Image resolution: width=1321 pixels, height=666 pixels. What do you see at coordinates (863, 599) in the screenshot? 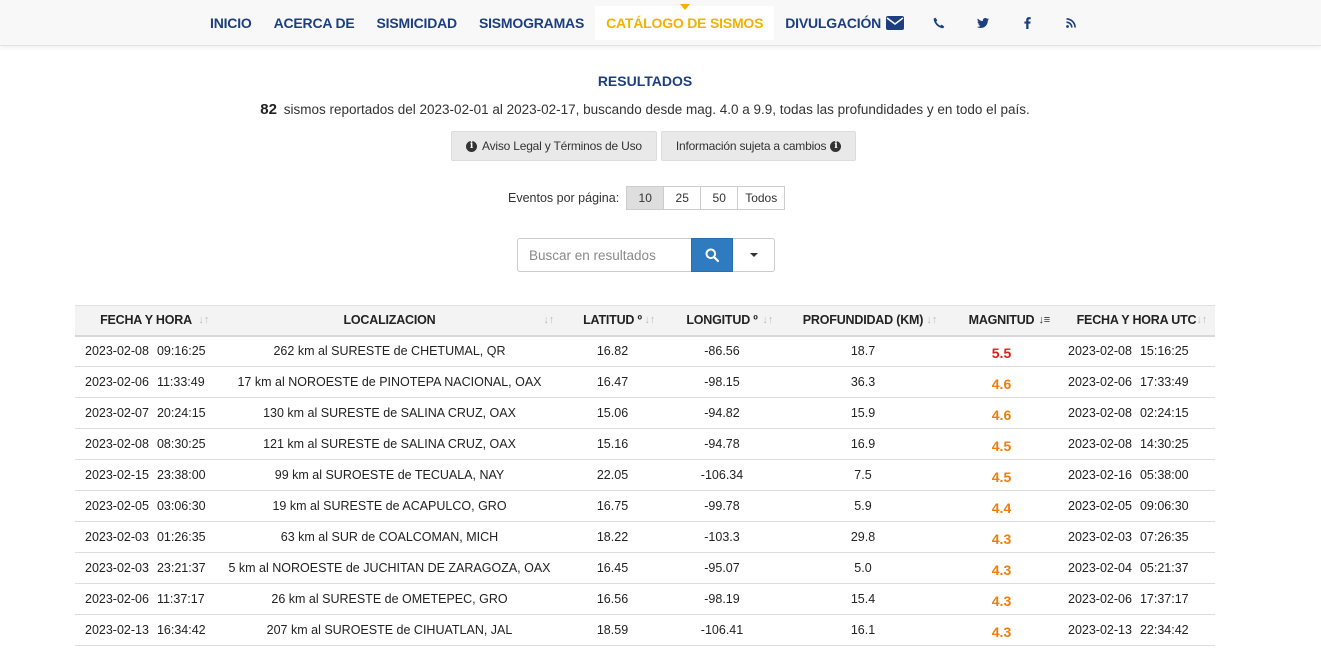
I see `cell-profundidad: 15.4` at bounding box center [863, 599].